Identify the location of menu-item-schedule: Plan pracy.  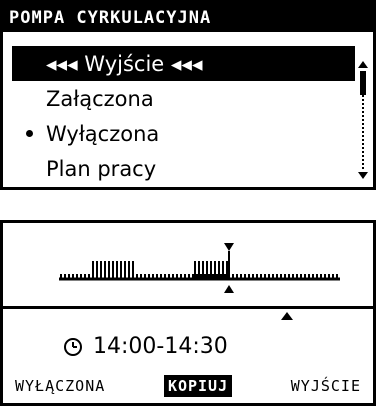
(183, 168).